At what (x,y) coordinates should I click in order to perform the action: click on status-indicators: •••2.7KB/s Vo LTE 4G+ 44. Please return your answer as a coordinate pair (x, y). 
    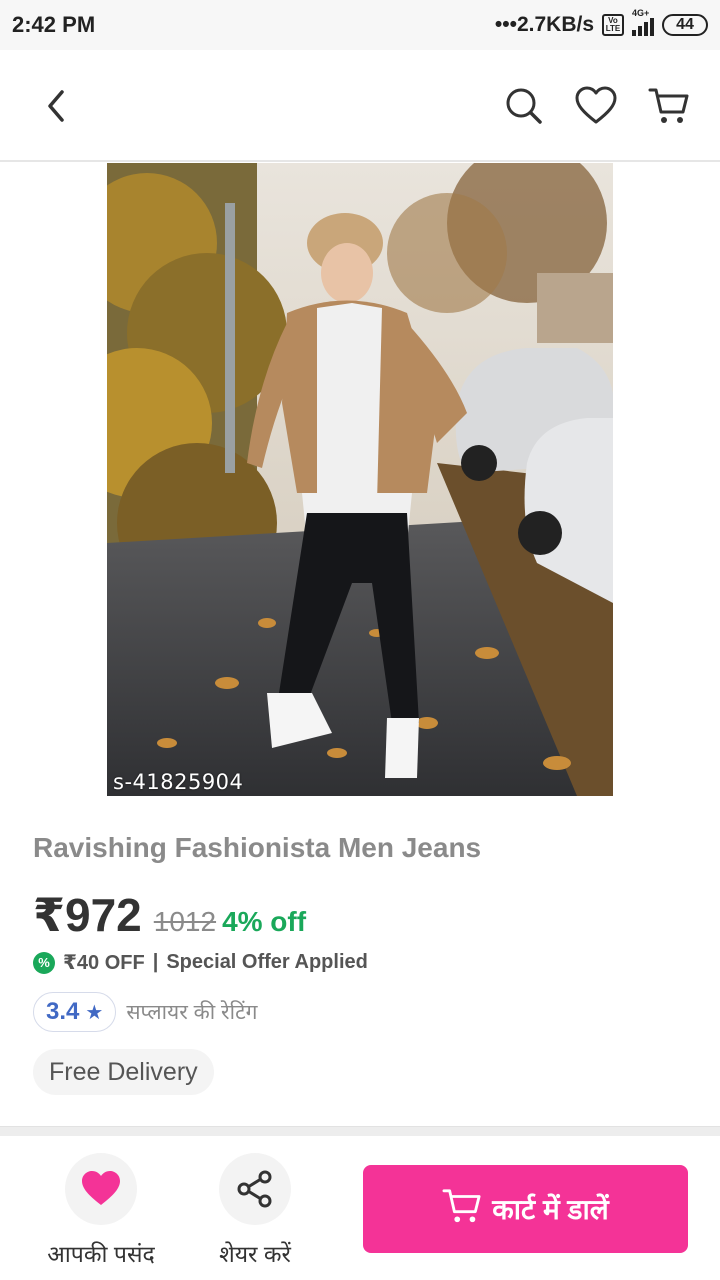
    Looking at the image, I should click on (601, 22).